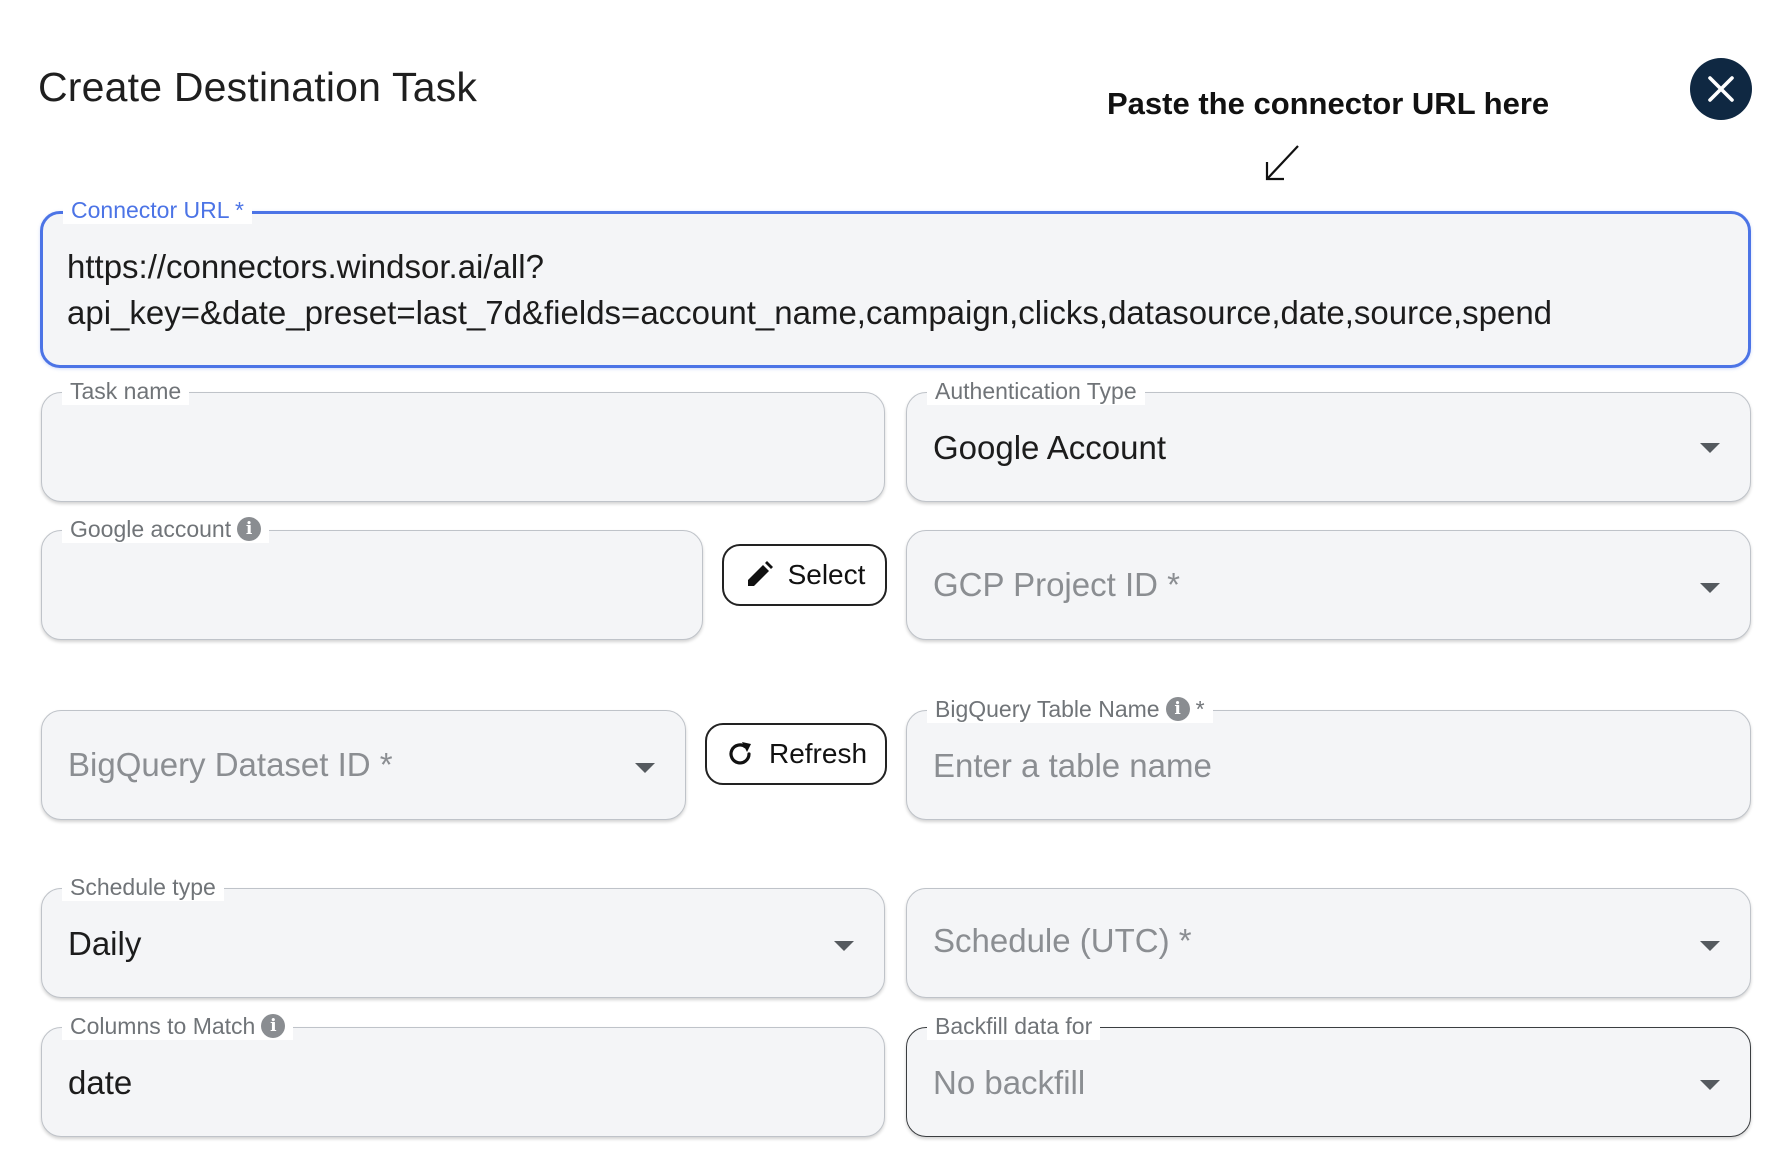 The width and height of the screenshot is (1780, 1158). I want to click on schedule-utc-select: Schedule (UTC) *, so click(1328, 943).